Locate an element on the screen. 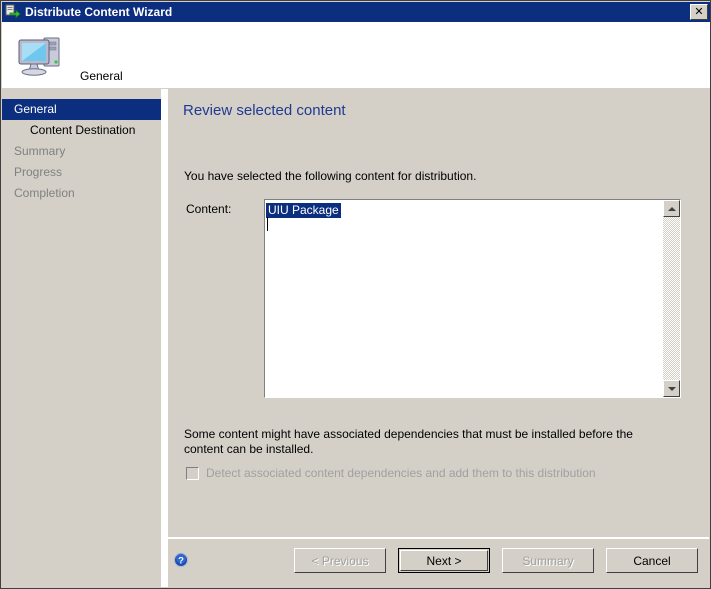 The image size is (711, 589). scroll-down-button is located at coordinates (671, 388).